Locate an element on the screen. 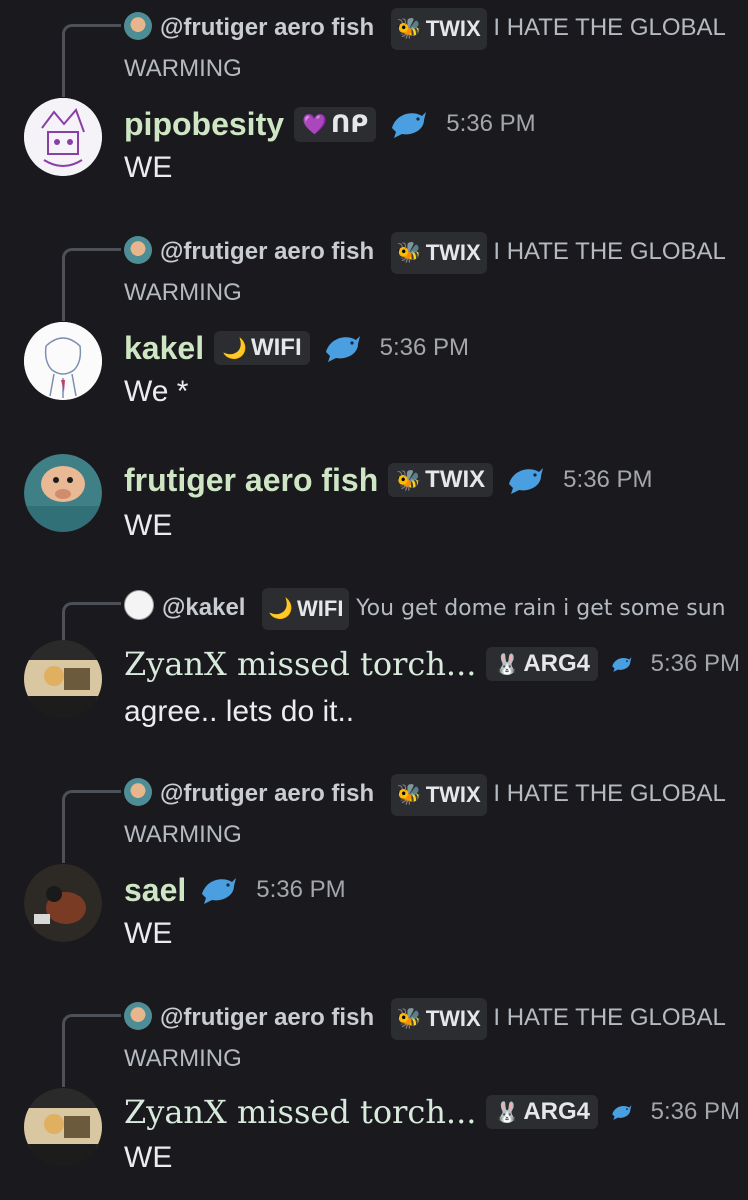 This screenshot has height=1200, width=748. username: pipobesity is located at coordinates (204, 124).